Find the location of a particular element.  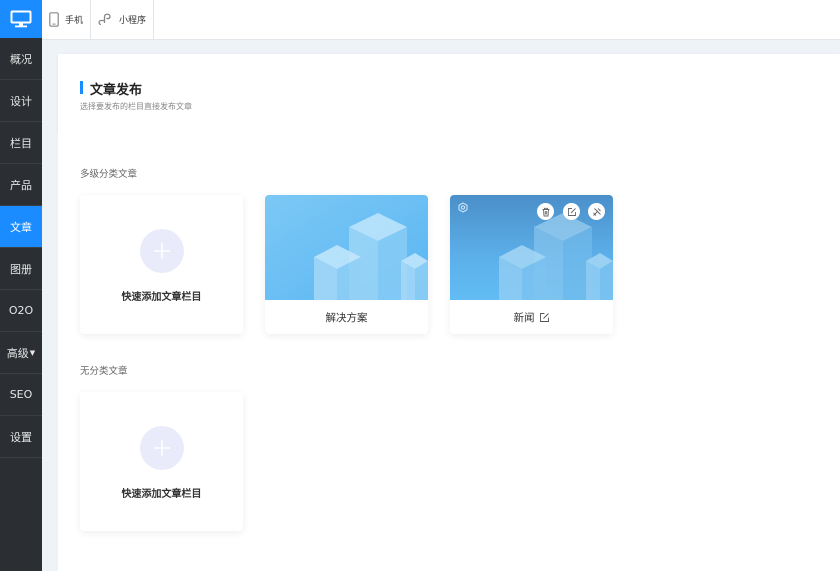

section-label-multi: 多级分类文章 is located at coordinates (109, 174).